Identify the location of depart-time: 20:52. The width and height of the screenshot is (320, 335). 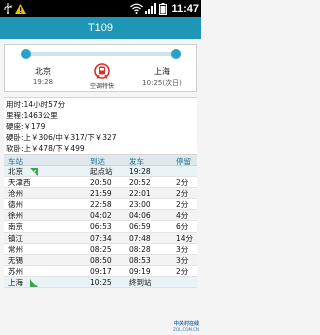
(140, 183).